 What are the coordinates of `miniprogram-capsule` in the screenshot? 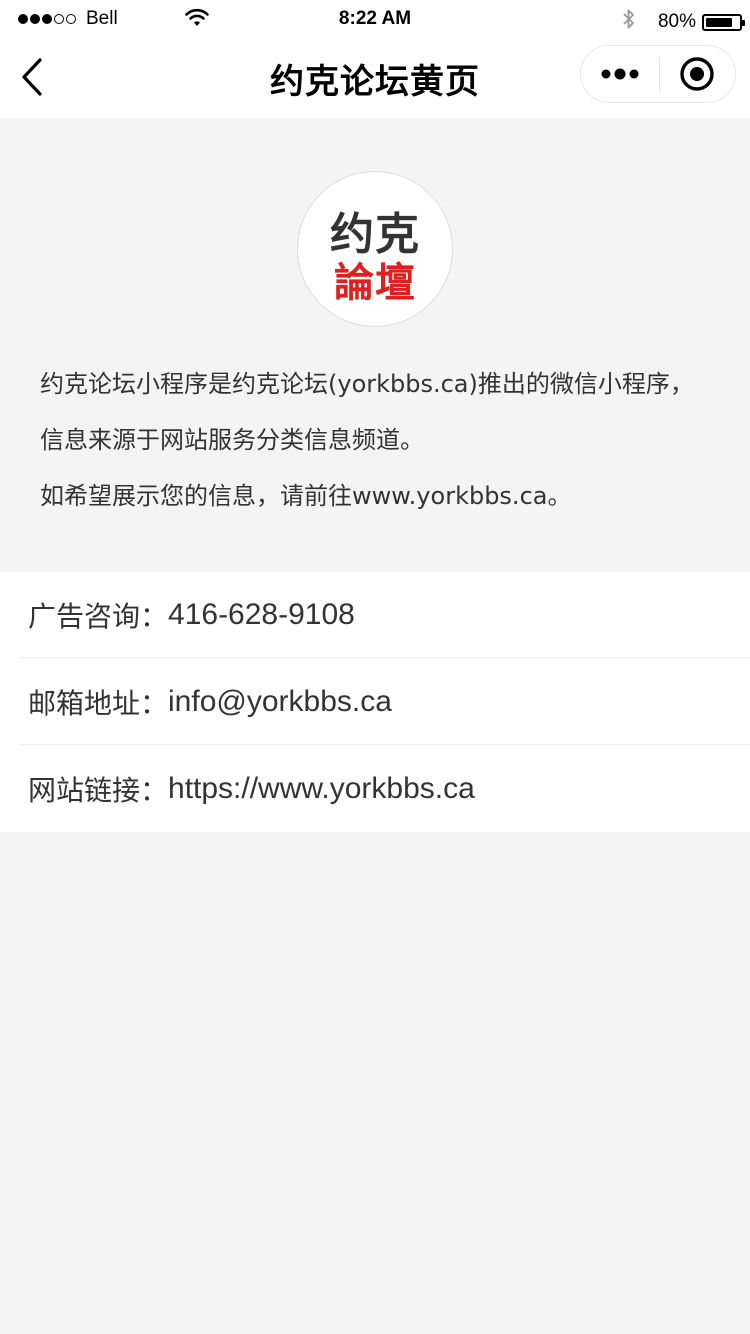 It's located at (658, 74).